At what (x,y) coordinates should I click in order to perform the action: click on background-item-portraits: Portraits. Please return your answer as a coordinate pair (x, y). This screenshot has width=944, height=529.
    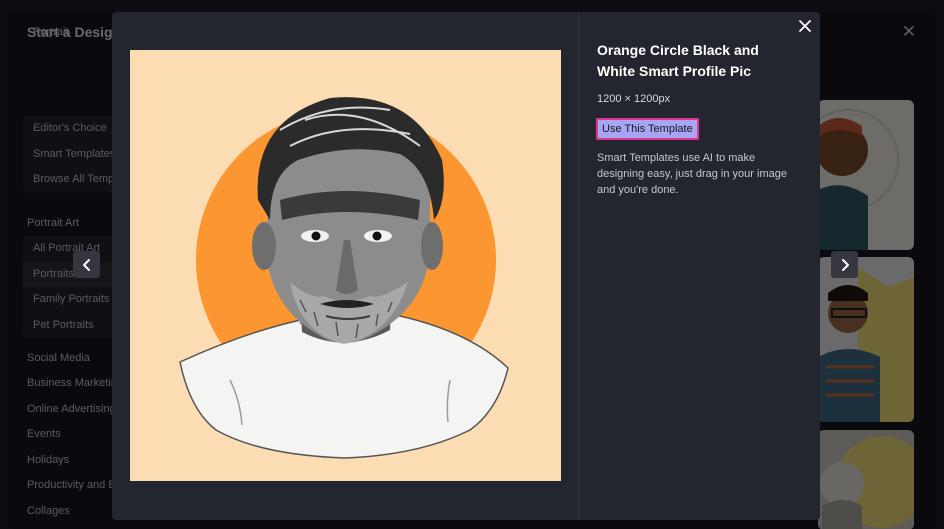
    Looking at the image, I should click on (70, 274).